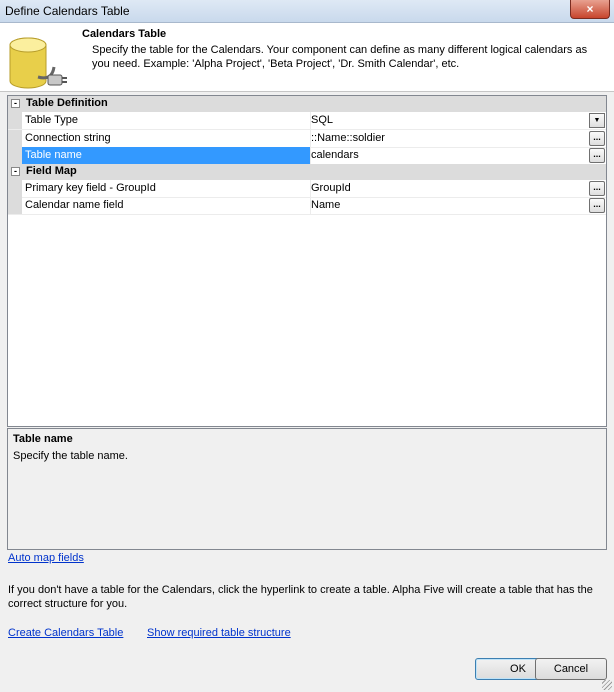 The width and height of the screenshot is (614, 692). I want to click on help-title: Table name, so click(43, 439).